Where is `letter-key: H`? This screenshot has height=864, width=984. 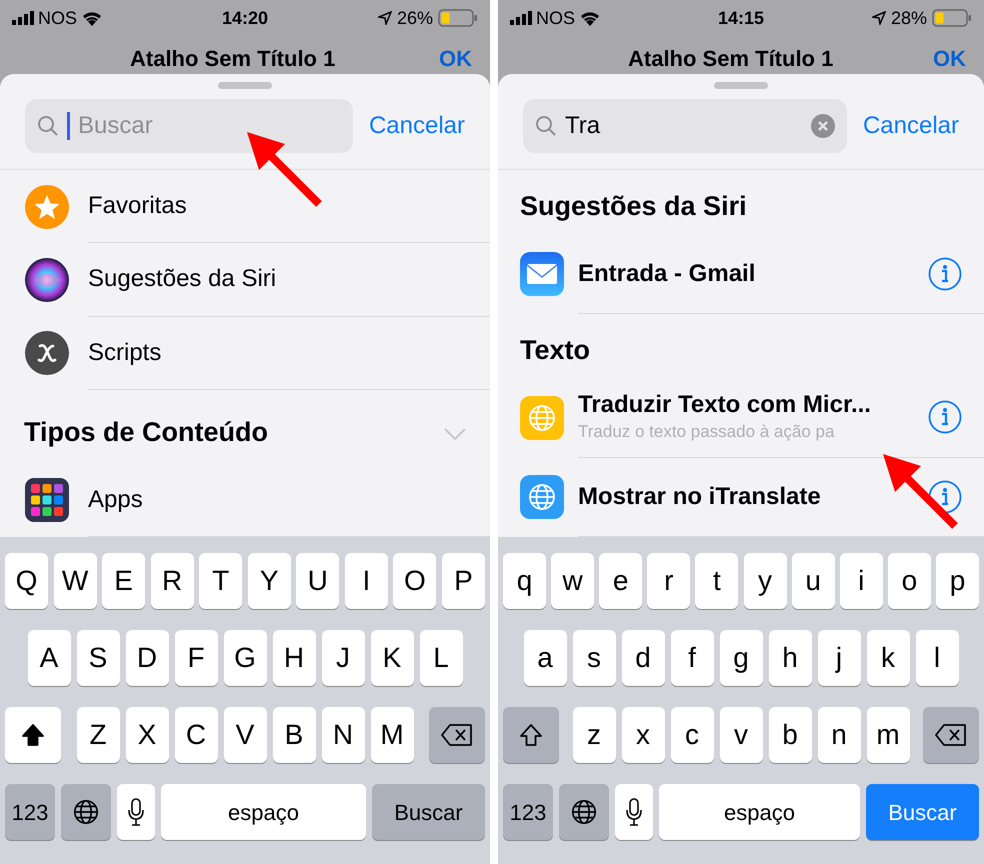
letter-key: H is located at coordinates (294, 658).